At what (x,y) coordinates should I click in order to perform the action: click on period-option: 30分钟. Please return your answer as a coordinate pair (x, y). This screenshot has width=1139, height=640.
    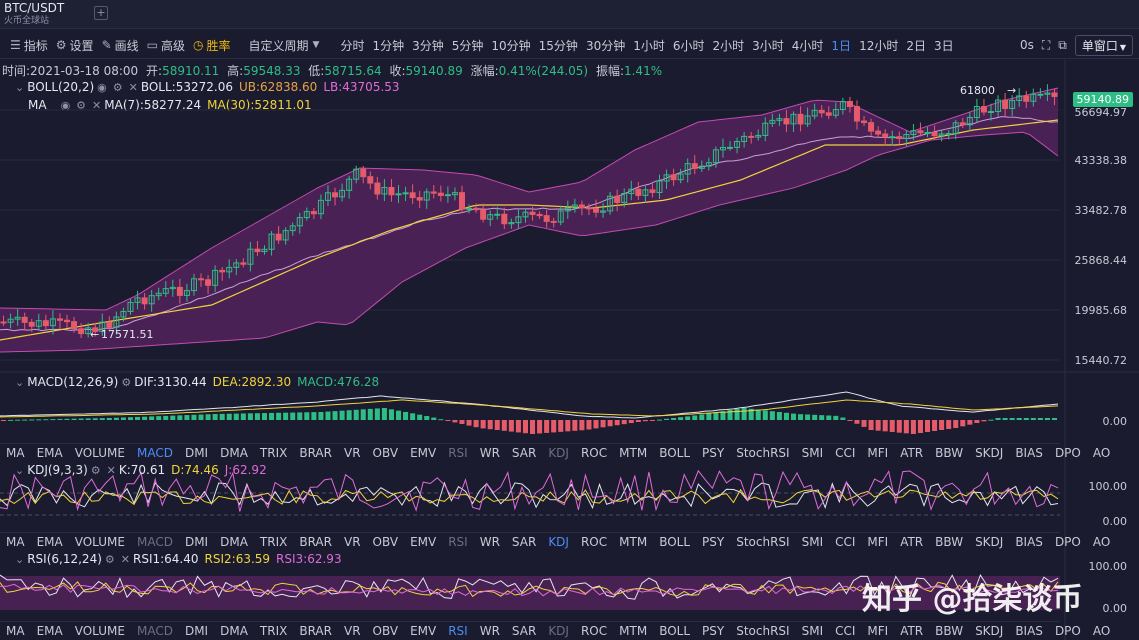
    Looking at the image, I should click on (605, 45).